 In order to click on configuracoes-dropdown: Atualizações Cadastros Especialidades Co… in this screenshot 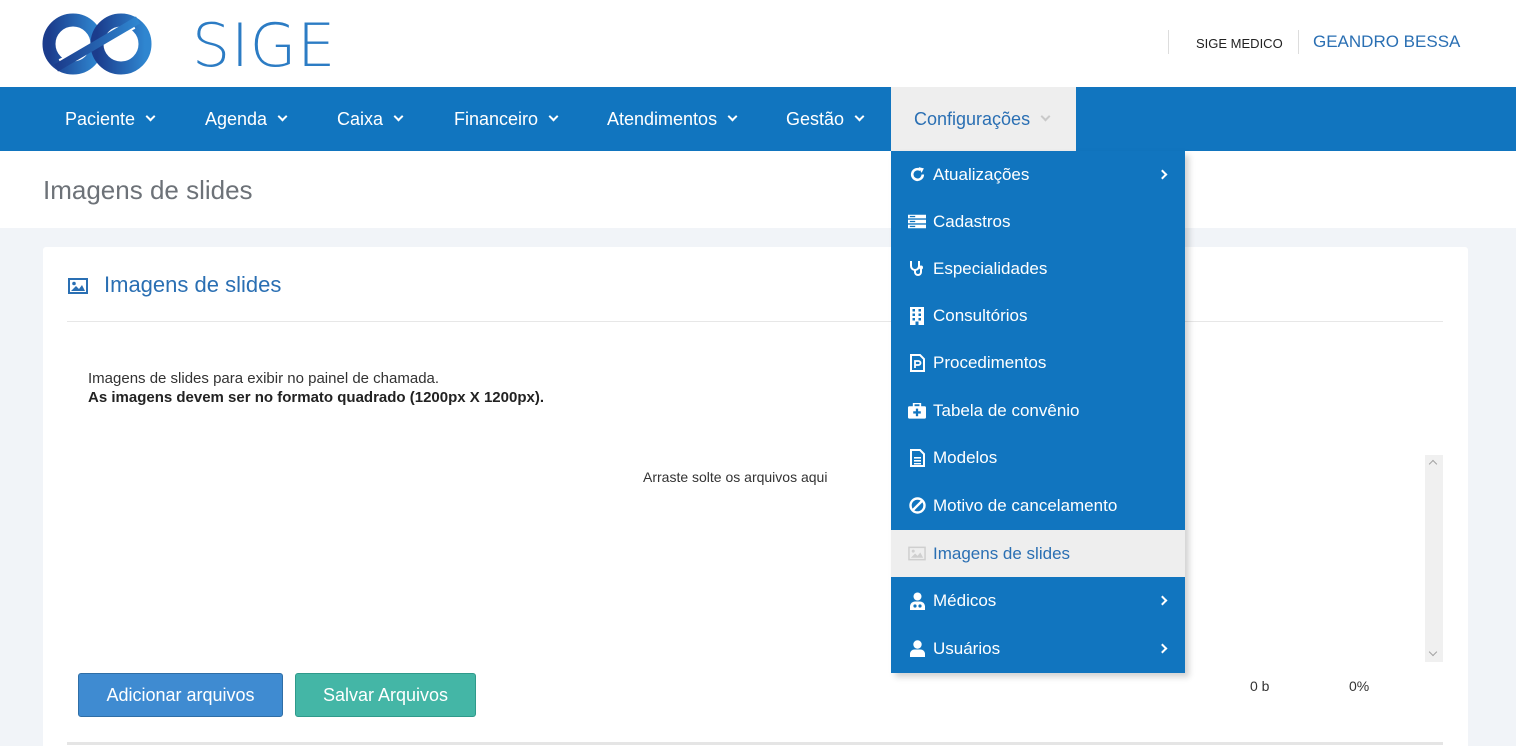, I will do `click(1038, 412)`.